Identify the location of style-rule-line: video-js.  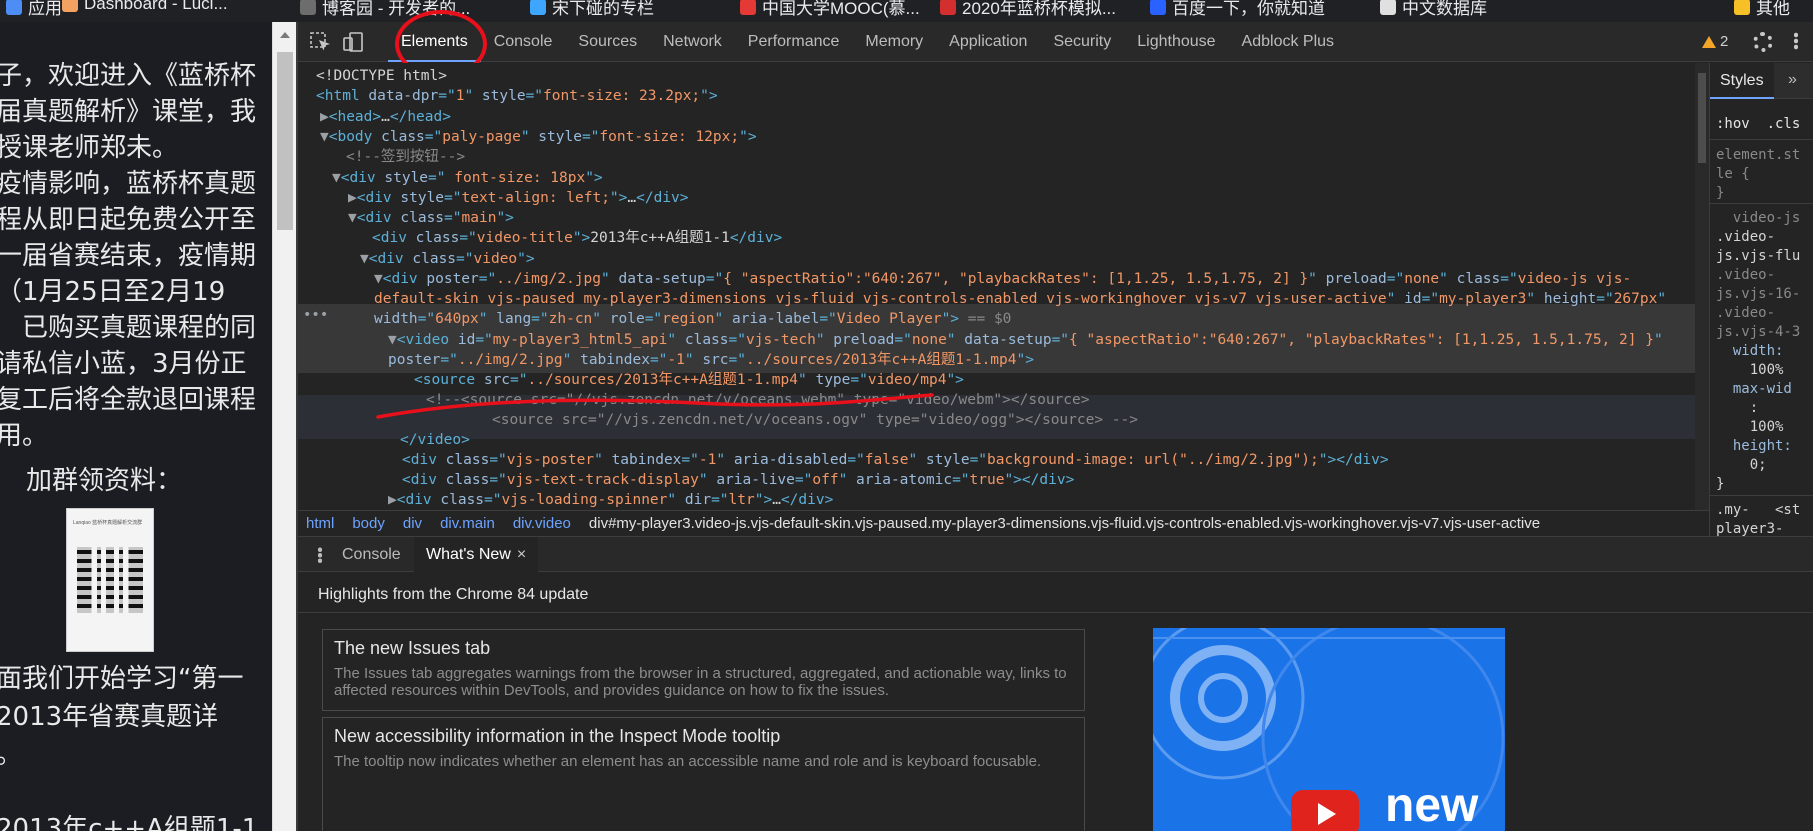
(1758, 218).